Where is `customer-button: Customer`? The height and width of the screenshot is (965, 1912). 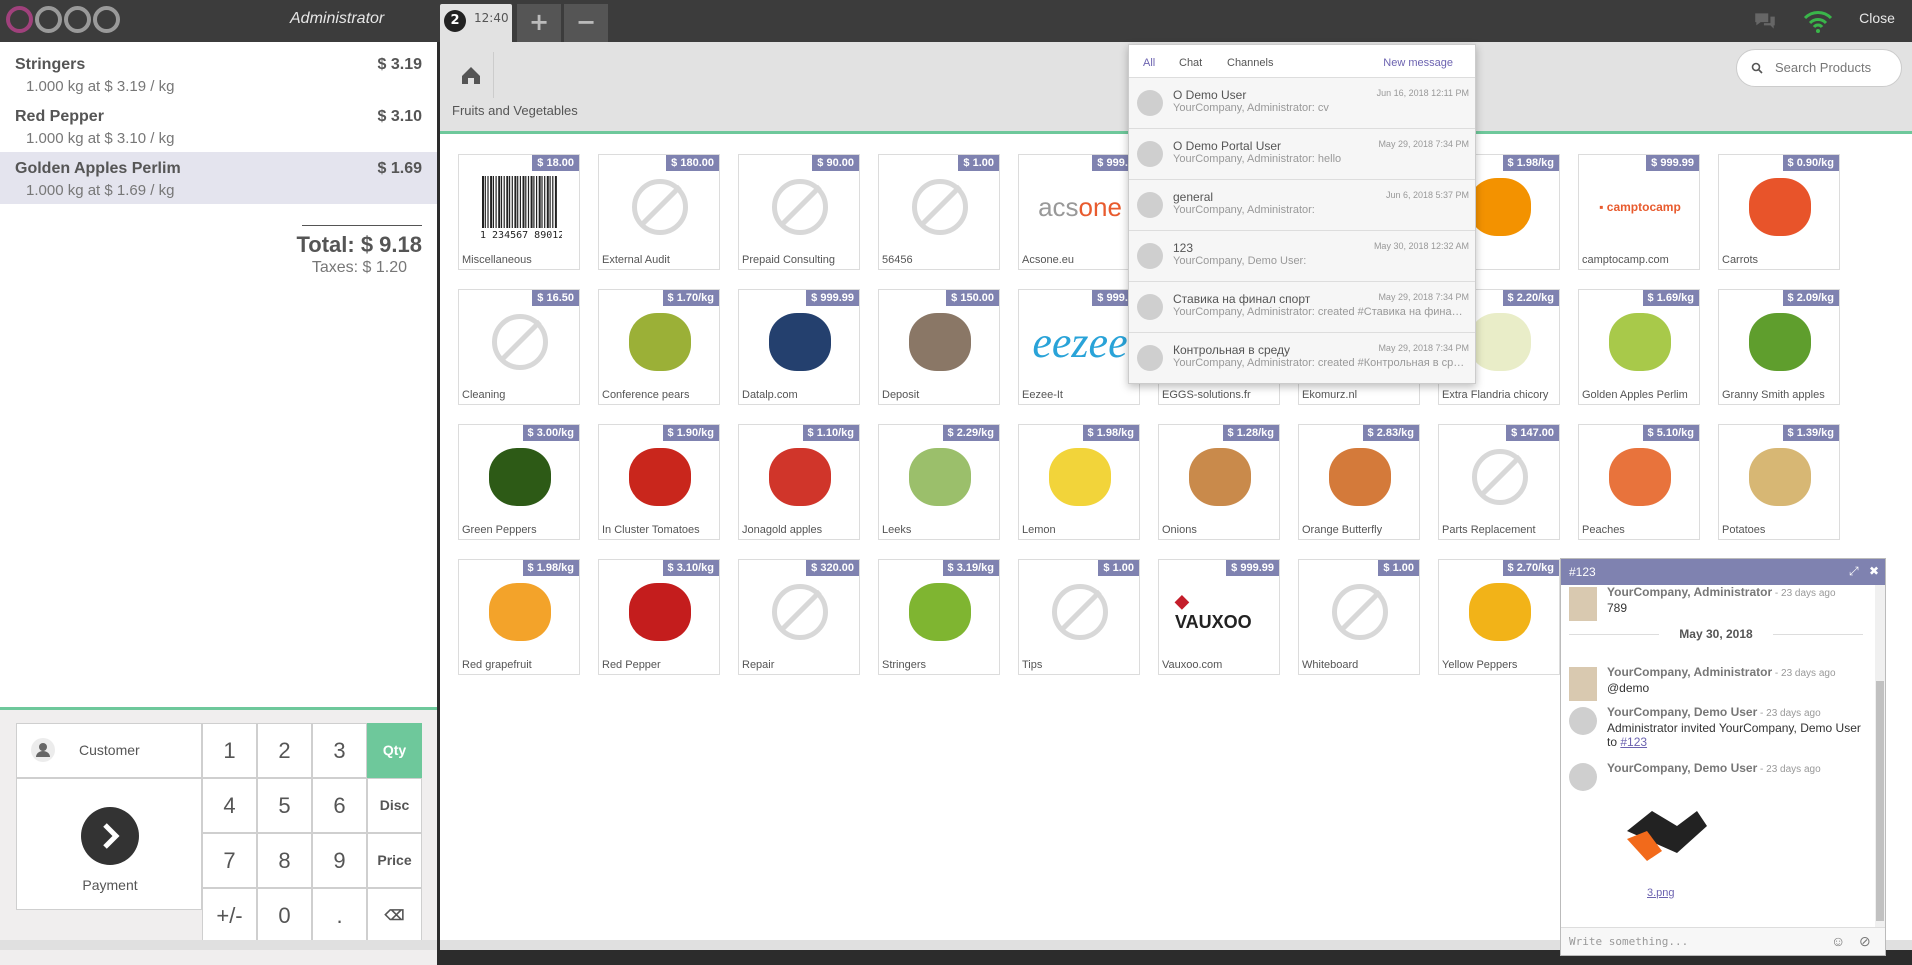
customer-button: Customer is located at coordinates (109, 750).